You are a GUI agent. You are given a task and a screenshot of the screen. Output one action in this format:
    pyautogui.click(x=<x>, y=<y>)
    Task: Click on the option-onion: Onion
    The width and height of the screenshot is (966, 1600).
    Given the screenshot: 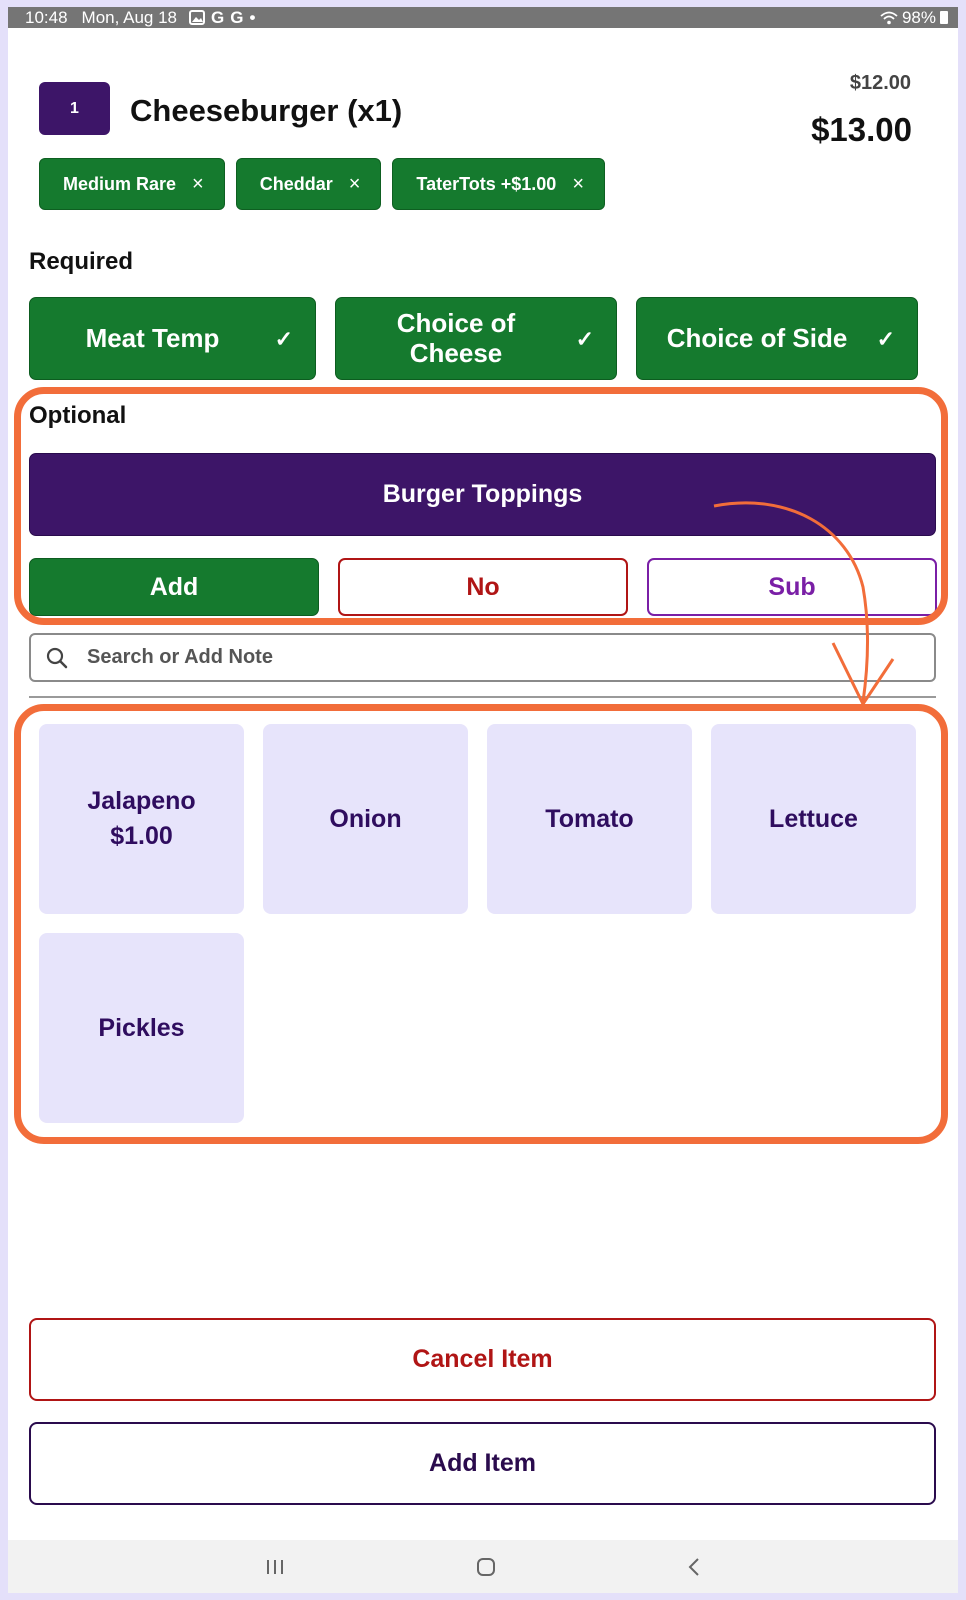 What is the action you would take?
    pyautogui.click(x=365, y=819)
    